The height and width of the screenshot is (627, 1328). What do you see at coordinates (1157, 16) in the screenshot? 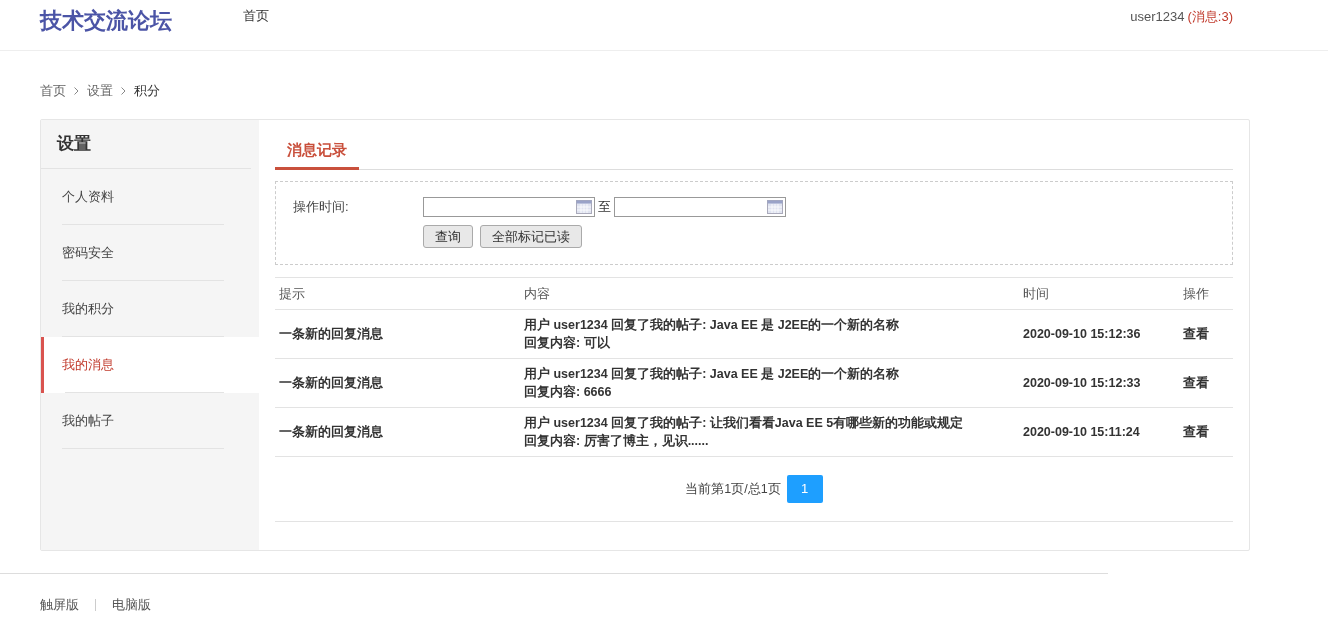
I see `username-link: user1234` at bounding box center [1157, 16].